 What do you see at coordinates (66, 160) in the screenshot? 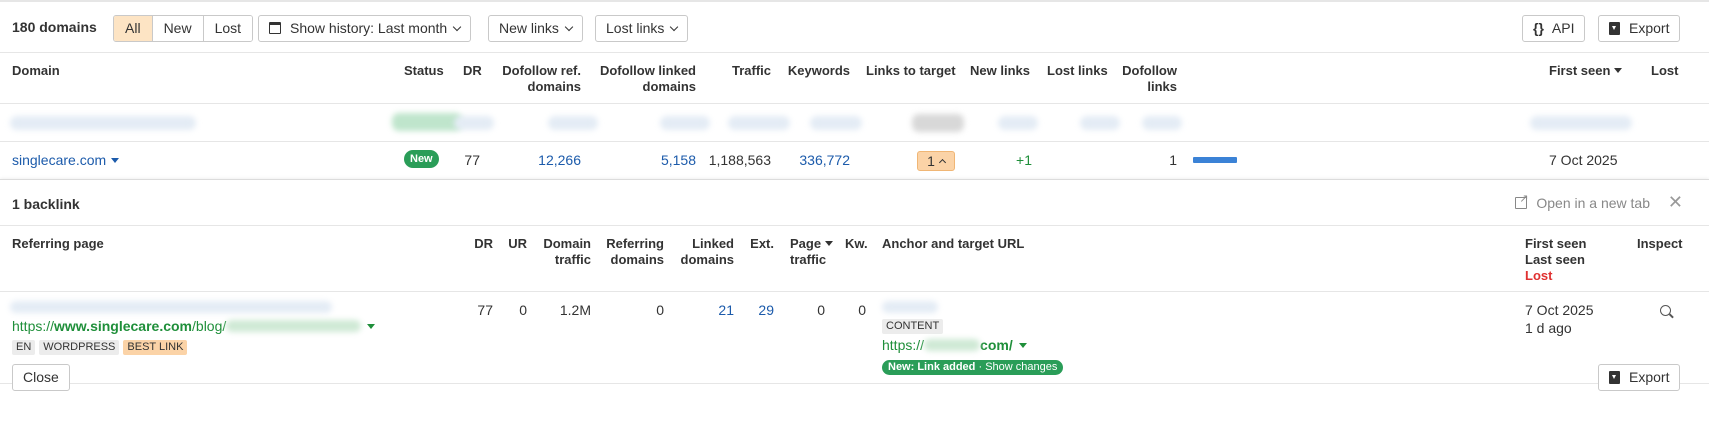
I see `domain-link: singlecare.com` at bounding box center [66, 160].